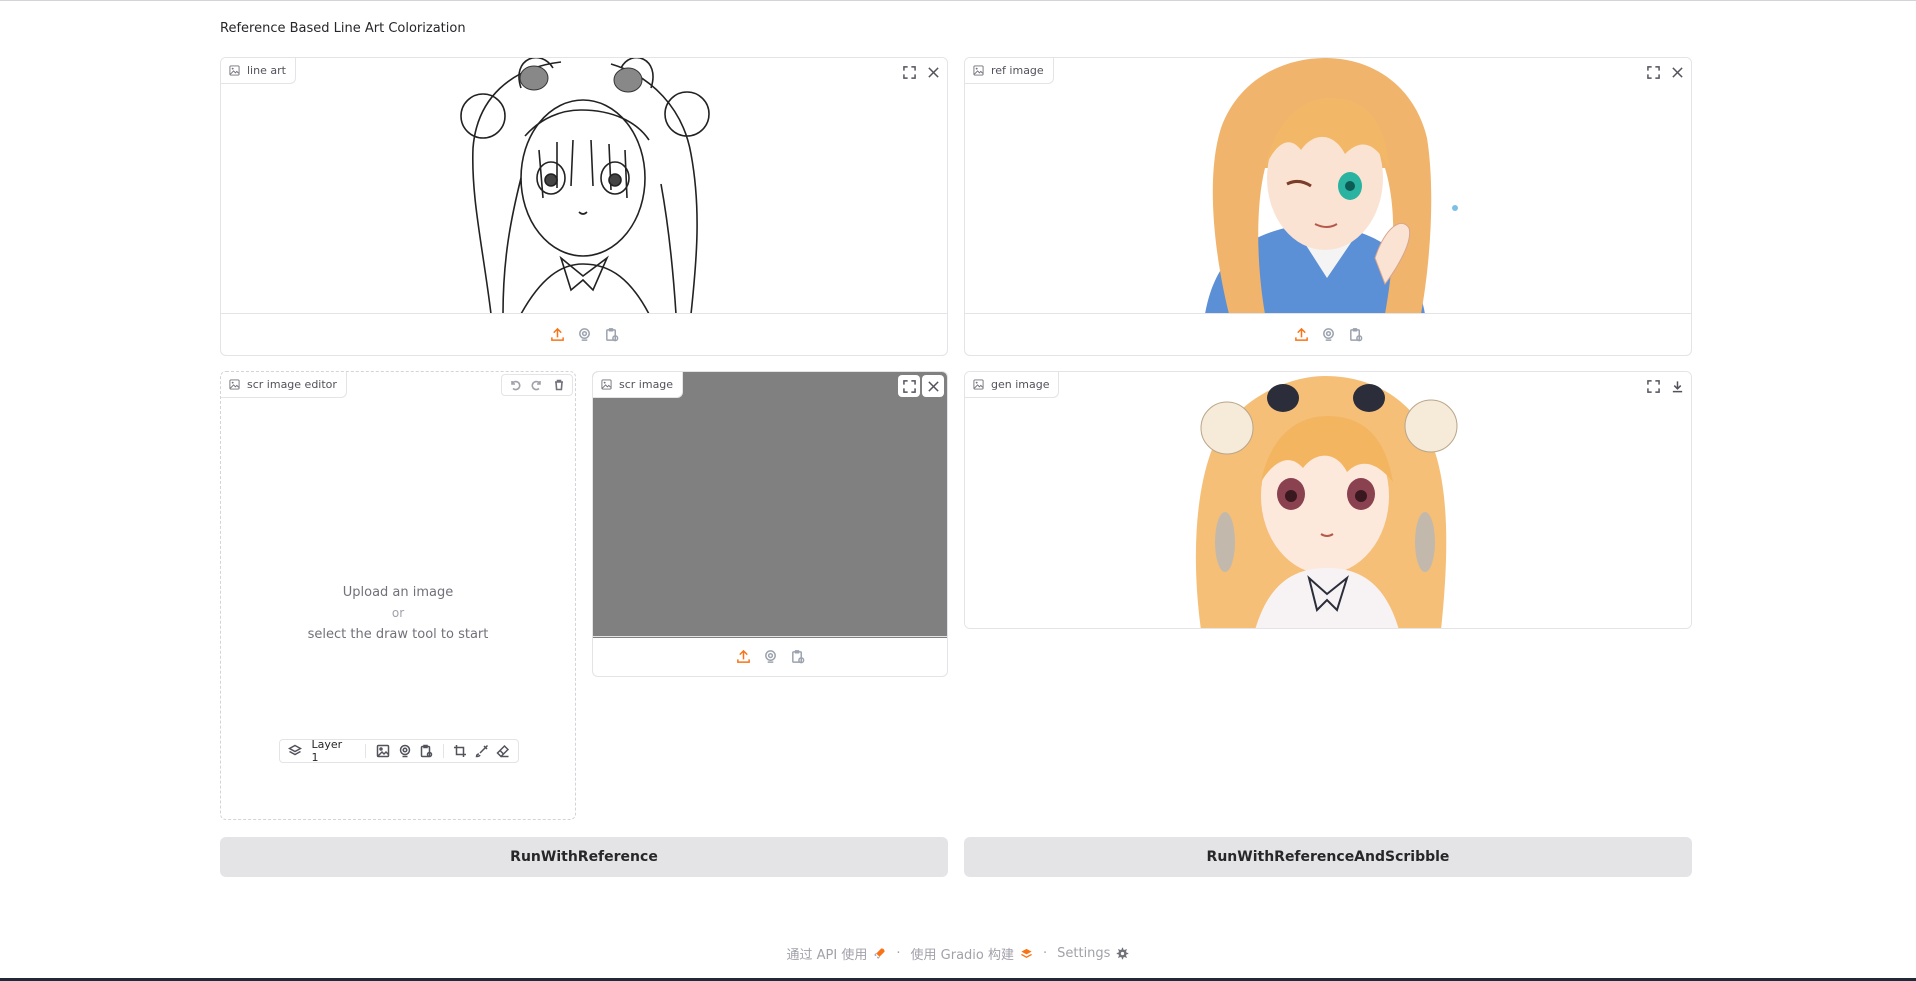 This screenshot has height=981, width=1916. Describe the element at coordinates (266, 70) in the screenshot. I see `line-art-label-text: line art` at that location.